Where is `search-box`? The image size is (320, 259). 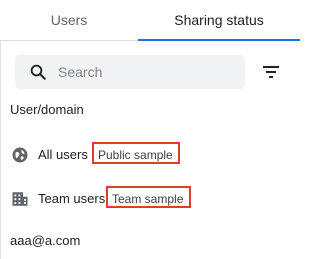
search-box is located at coordinates (130, 72).